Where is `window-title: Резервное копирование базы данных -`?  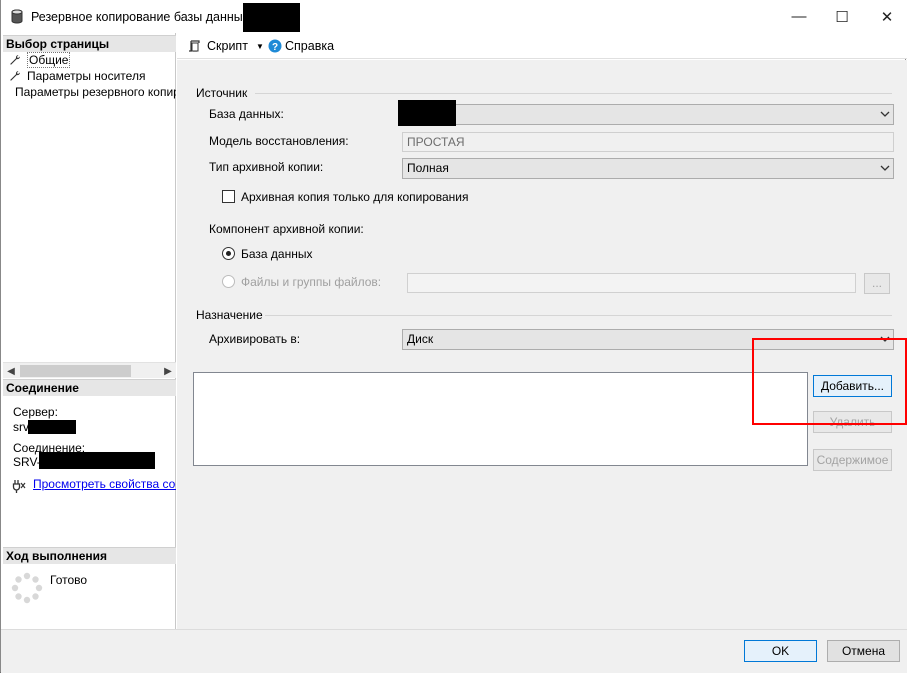
window-title: Резервное копирование базы данных - is located at coordinates (144, 17).